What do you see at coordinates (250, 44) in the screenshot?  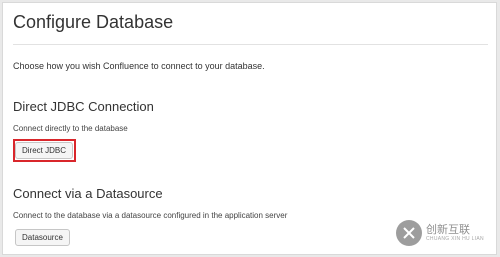 I see `title-divider` at bounding box center [250, 44].